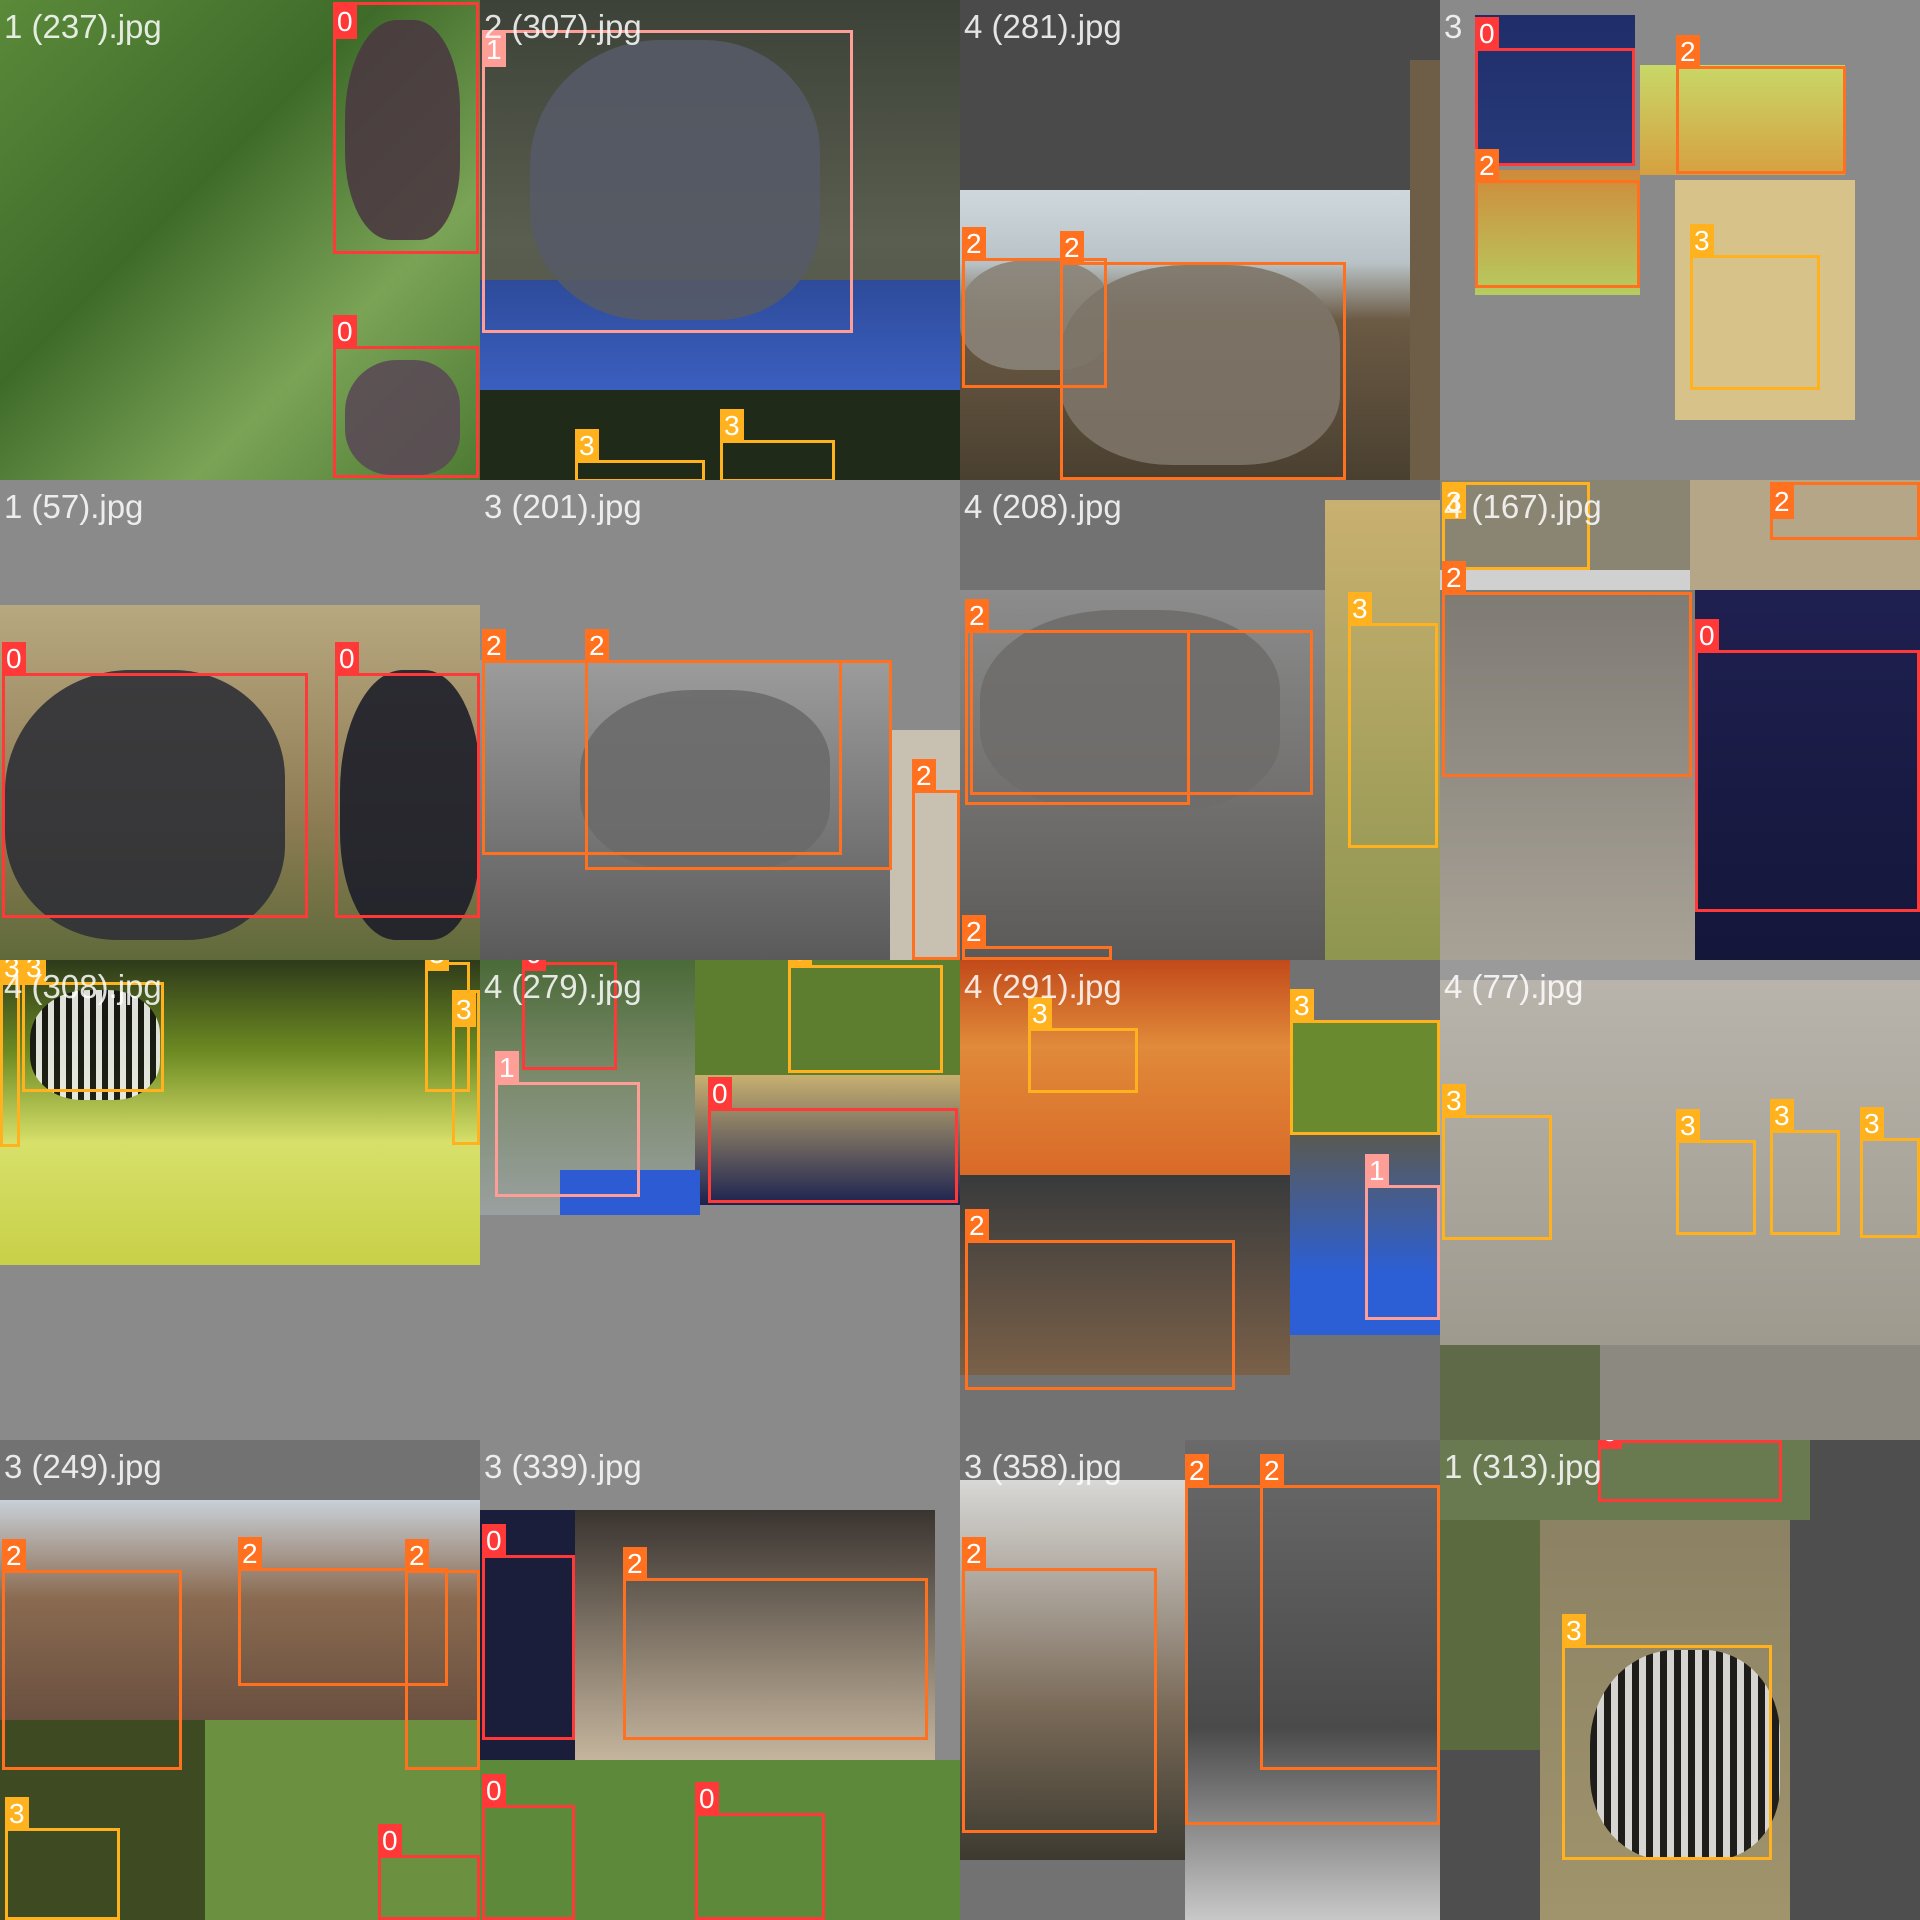  I want to click on tile-7: 4 (208).jpg 2 3 2, so click(1200, 720).